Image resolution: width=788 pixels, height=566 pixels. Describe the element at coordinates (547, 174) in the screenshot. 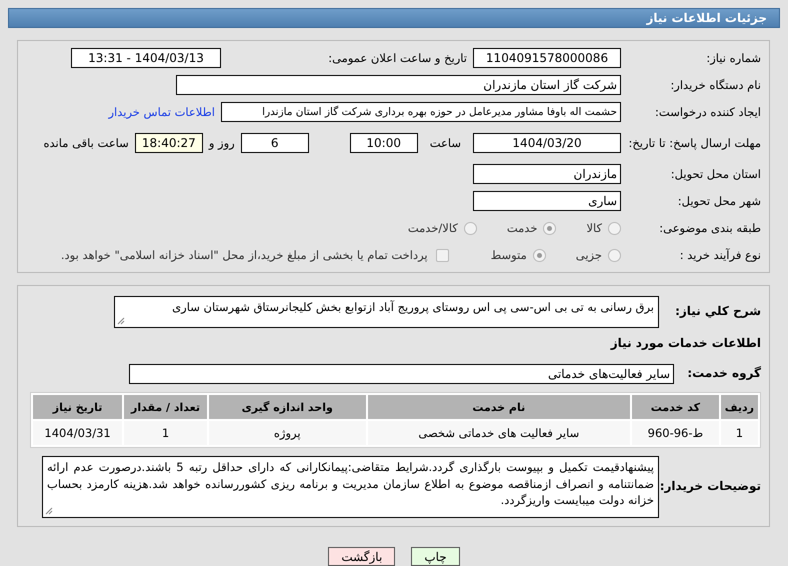

I see `province-field: مازندران` at that location.